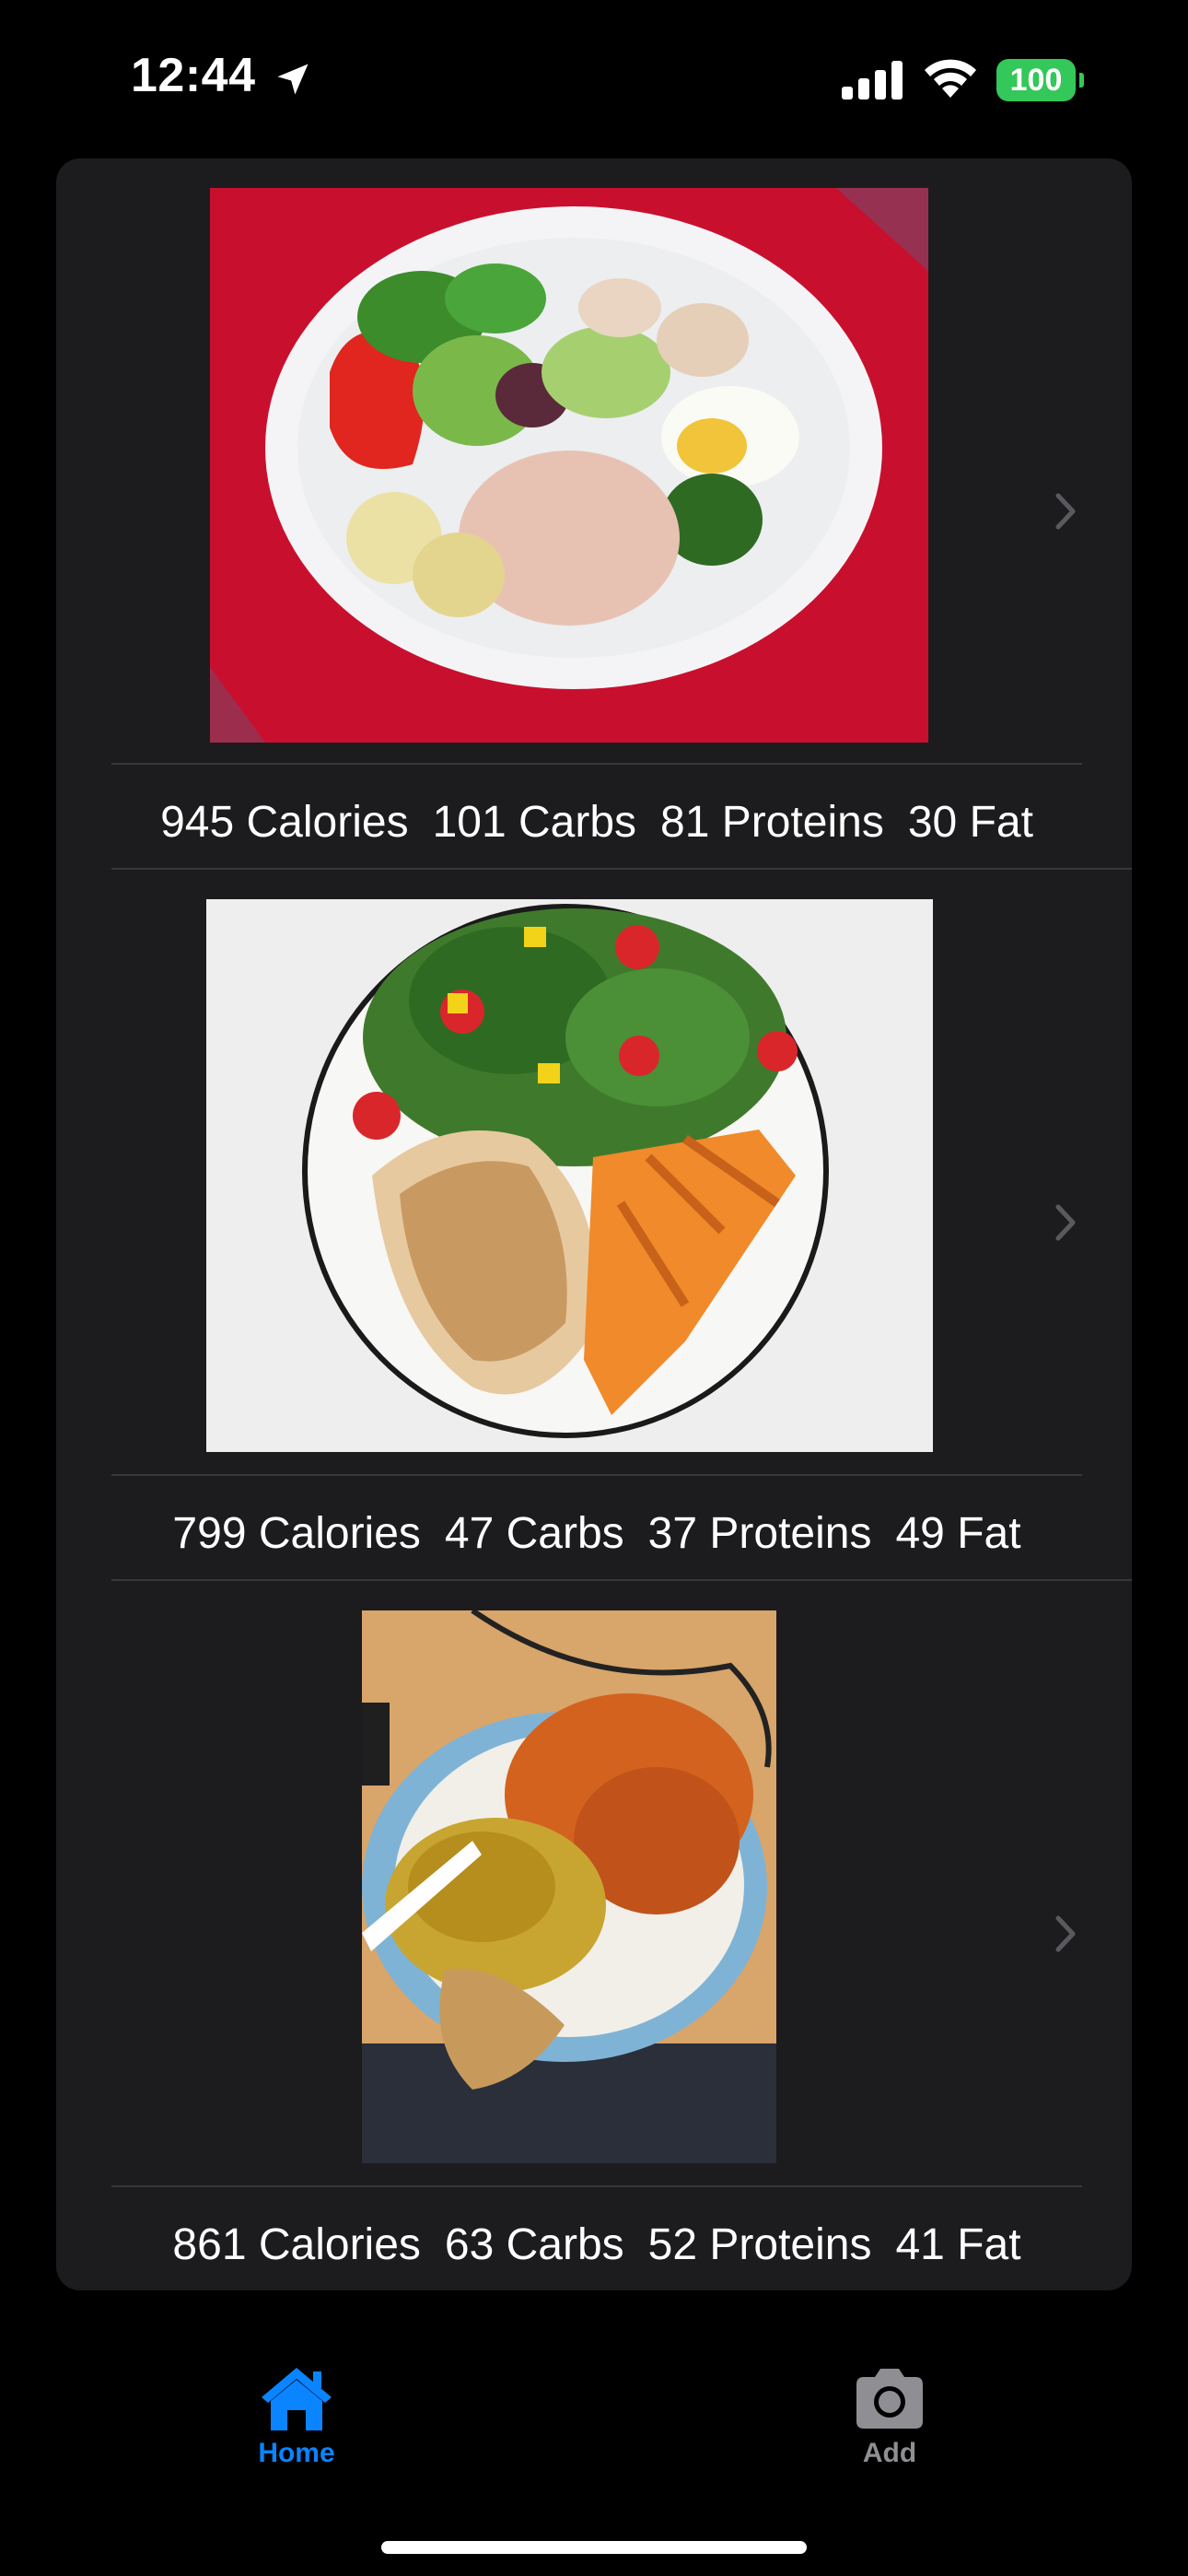 This screenshot has height=2576, width=1188. What do you see at coordinates (889, 2399) in the screenshot?
I see `camera-icon` at bounding box center [889, 2399].